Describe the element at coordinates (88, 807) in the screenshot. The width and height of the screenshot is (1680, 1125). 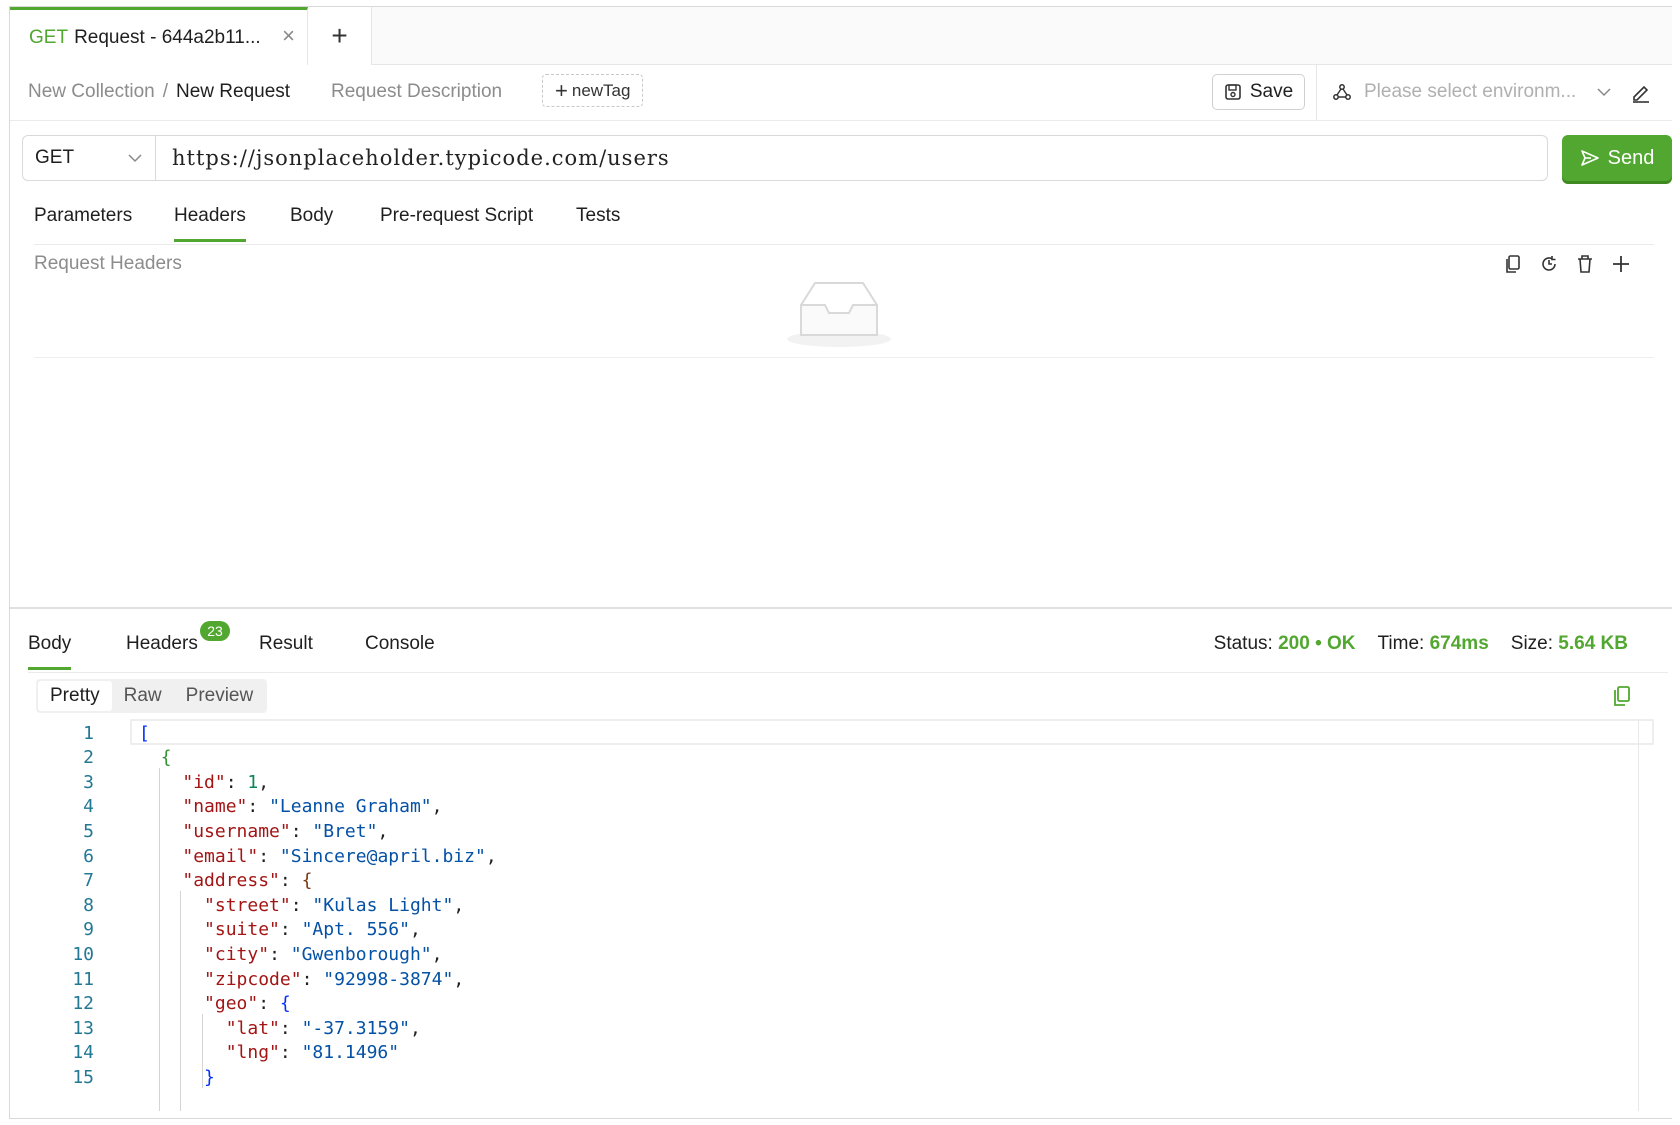
I see `line-number: 4` at that location.